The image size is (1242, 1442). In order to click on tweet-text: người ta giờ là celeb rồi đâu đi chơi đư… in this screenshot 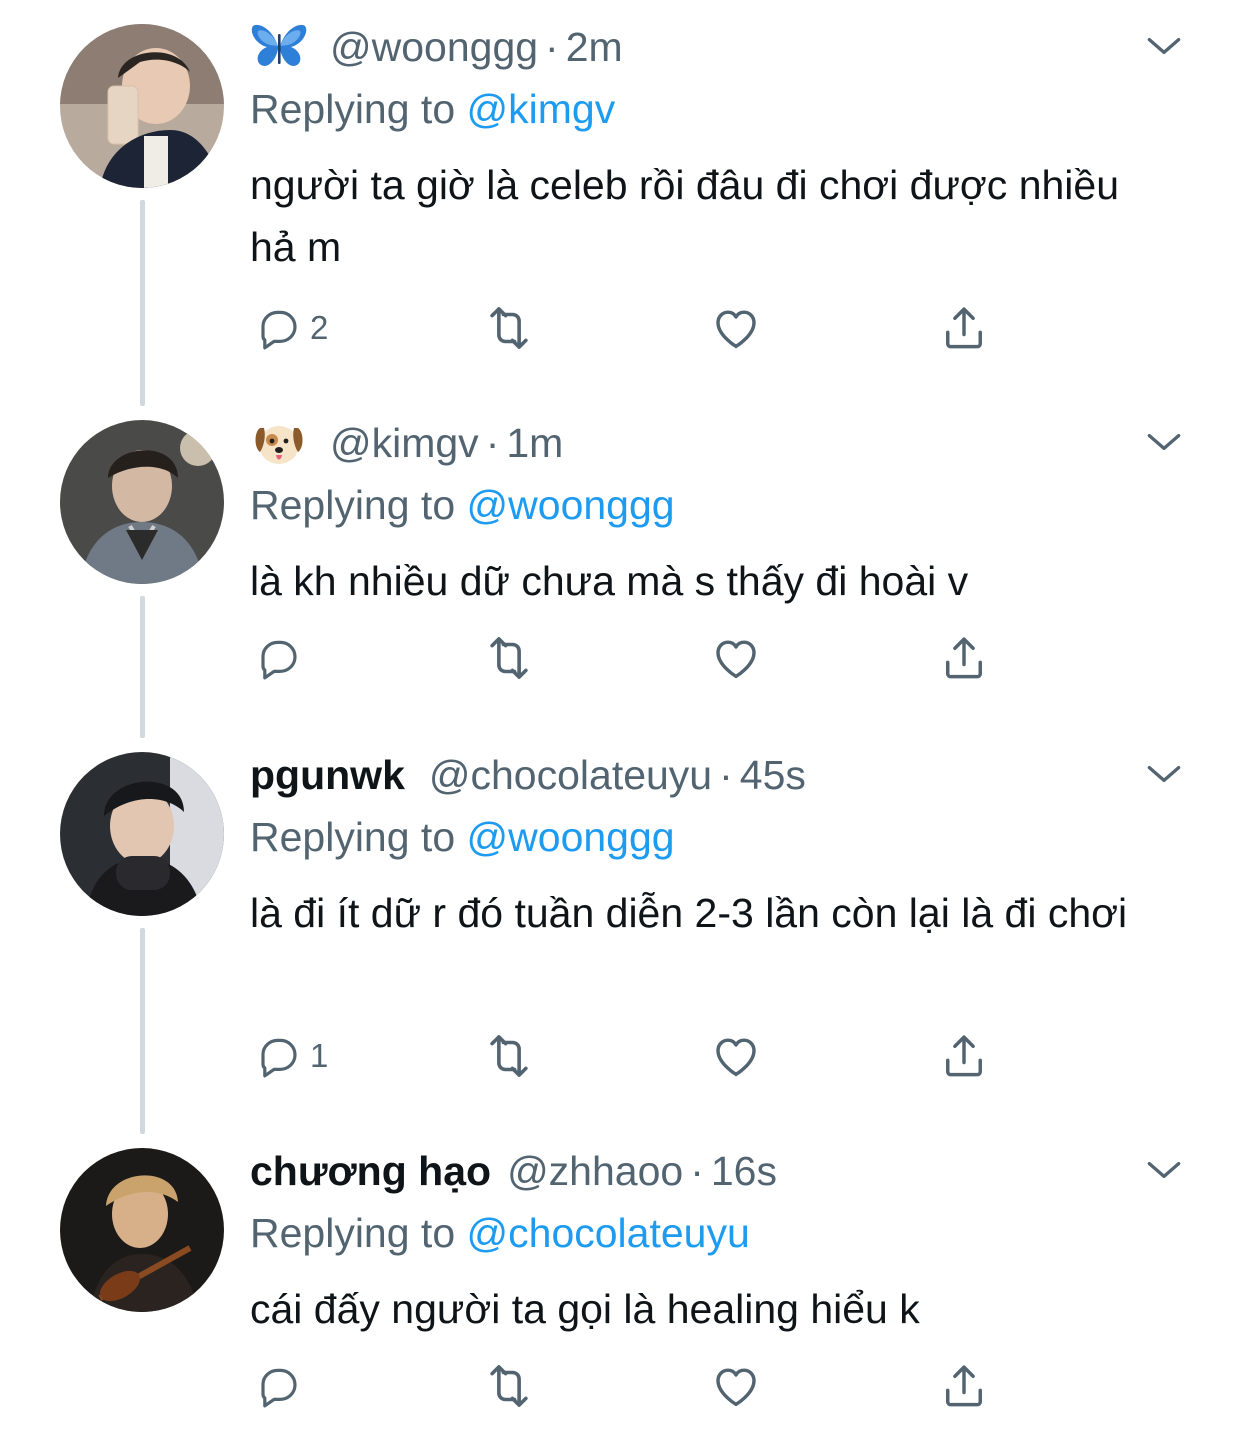, I will do `click(685, 216)`.